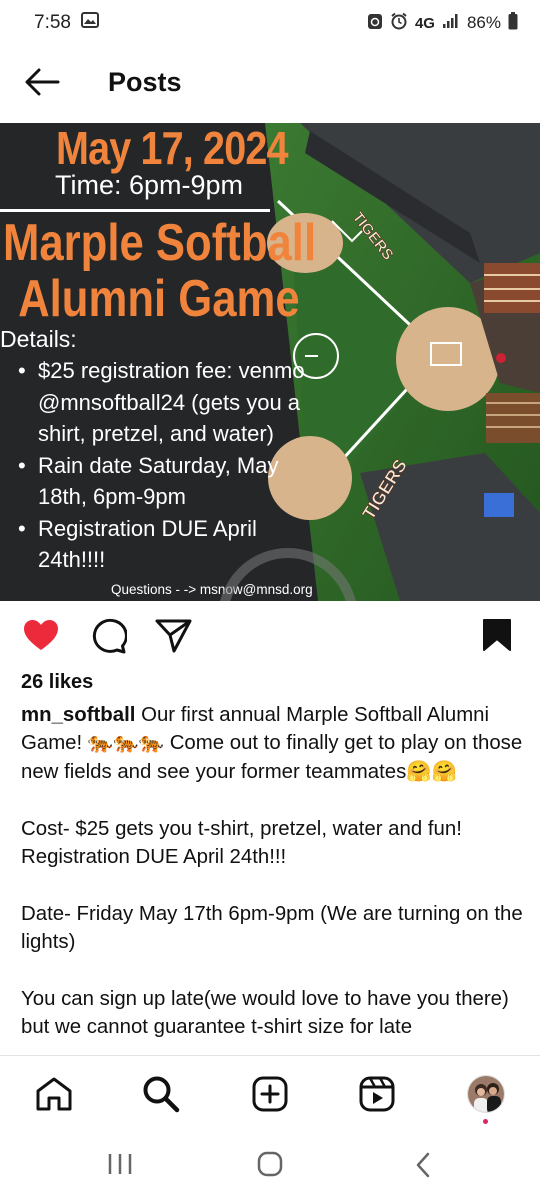 Image resolution: width=540 pixels, height=1200 pixels. What do you see at coordinates (78, 715) in the screenshot?
I see `caption-username: mn_softball` at bounding box center [78, 715].